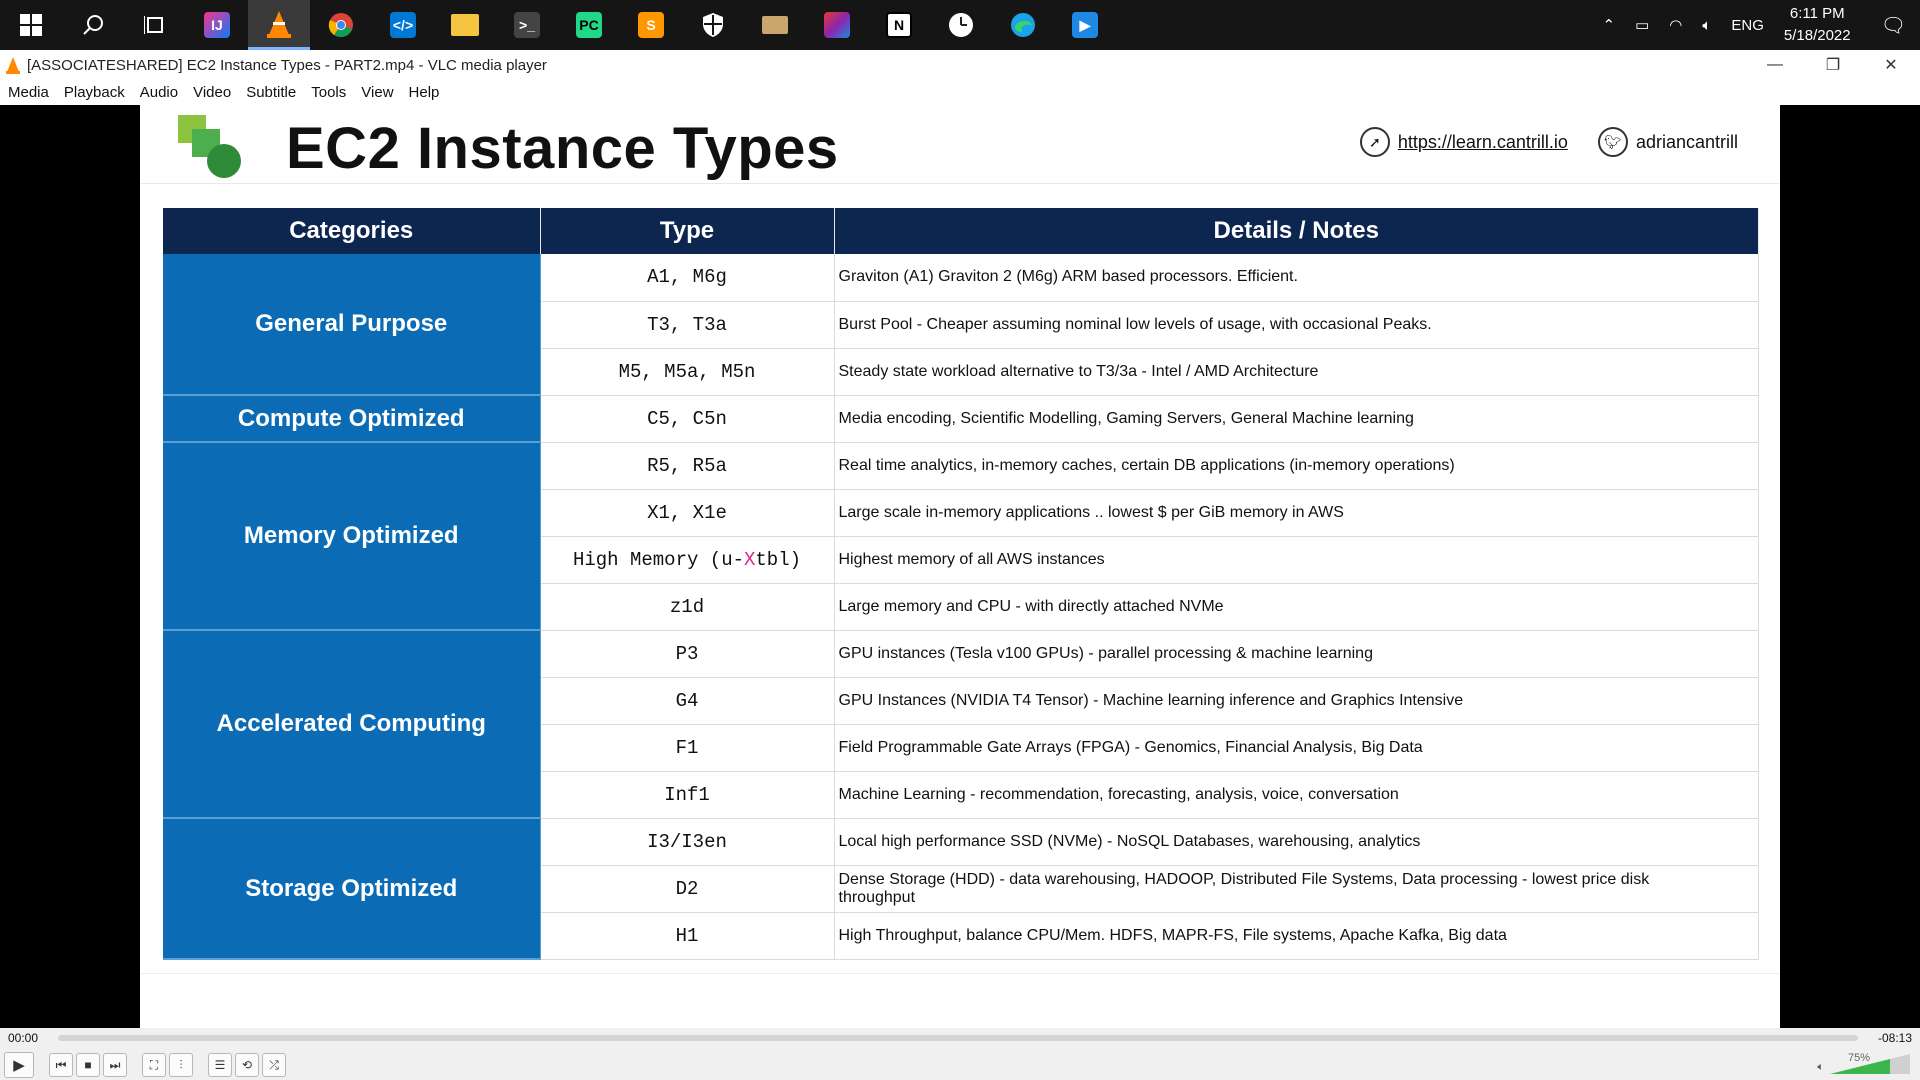 Image resolution: width=1920 pixels, height=1080 pixels. Describe the element at coordinates (1706, 25) in the screenshot. I see `speaker-icon: 🔈︎` at that location.